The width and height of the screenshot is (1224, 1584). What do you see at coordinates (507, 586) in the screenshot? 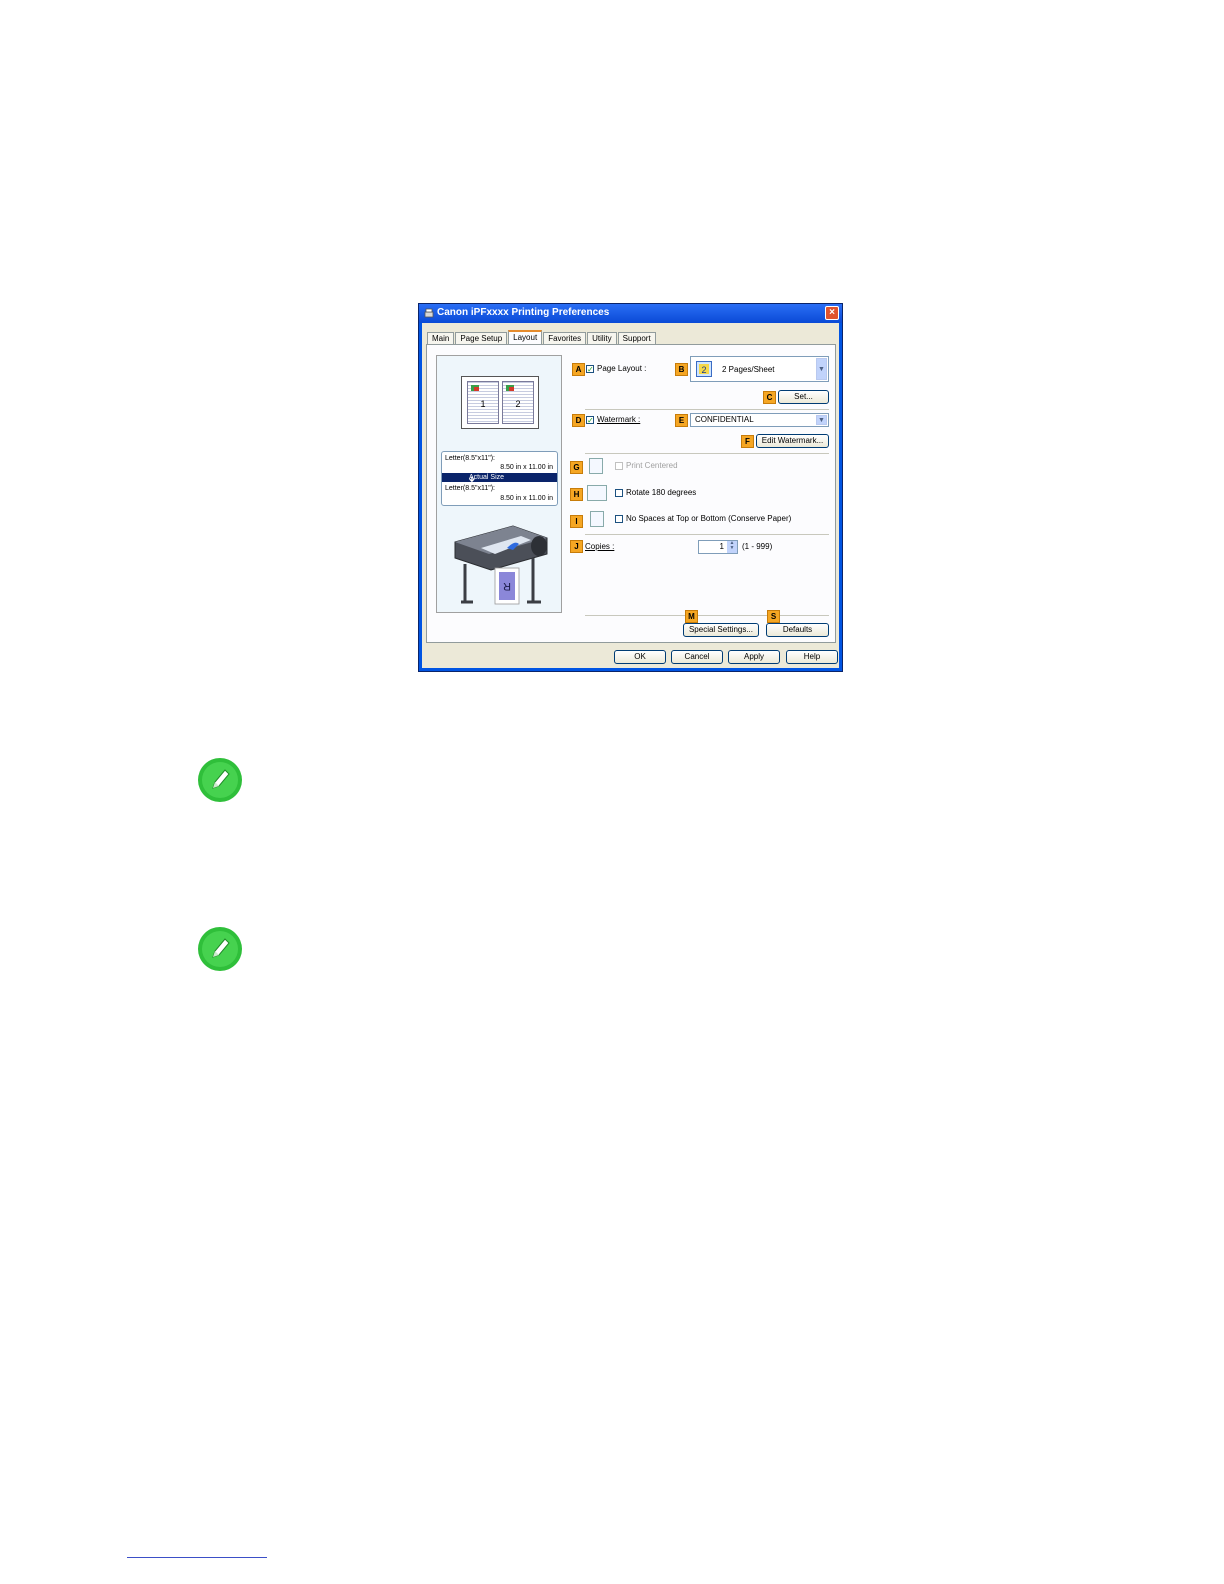
I see `printed-sheet-letter: R` at bounding box center [507, 586].